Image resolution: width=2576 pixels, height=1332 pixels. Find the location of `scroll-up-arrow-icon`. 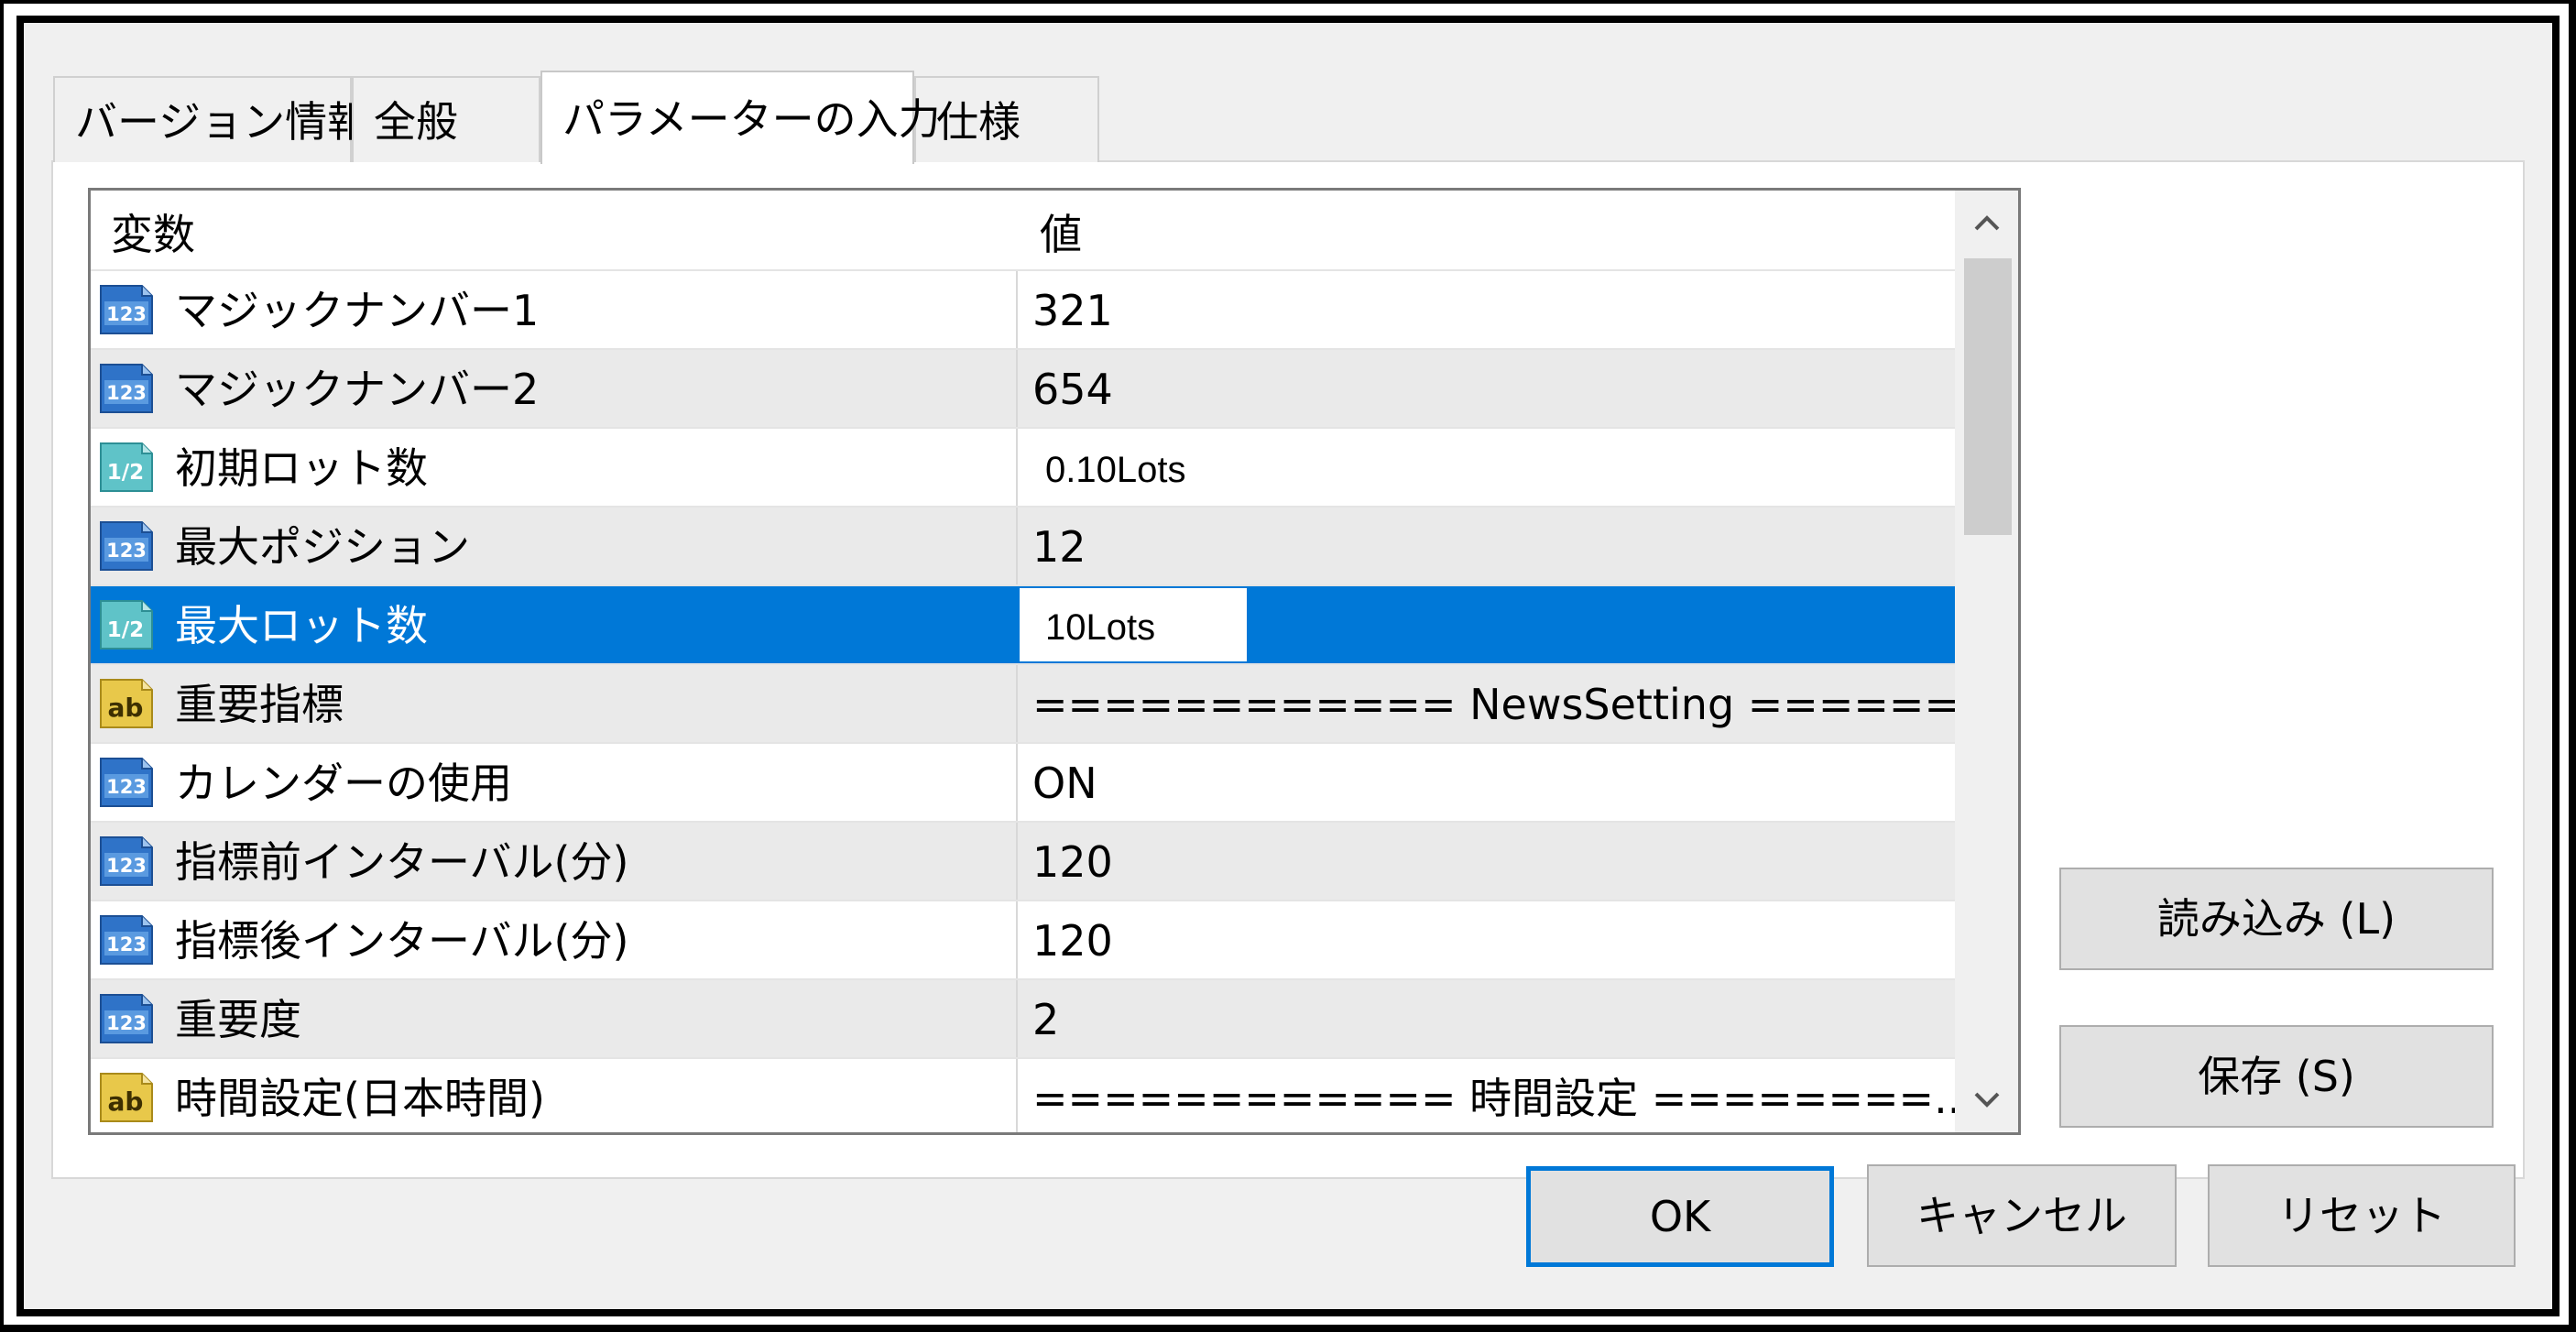

scroll-up-arrow-icon is located at coordinates (1987, 223).